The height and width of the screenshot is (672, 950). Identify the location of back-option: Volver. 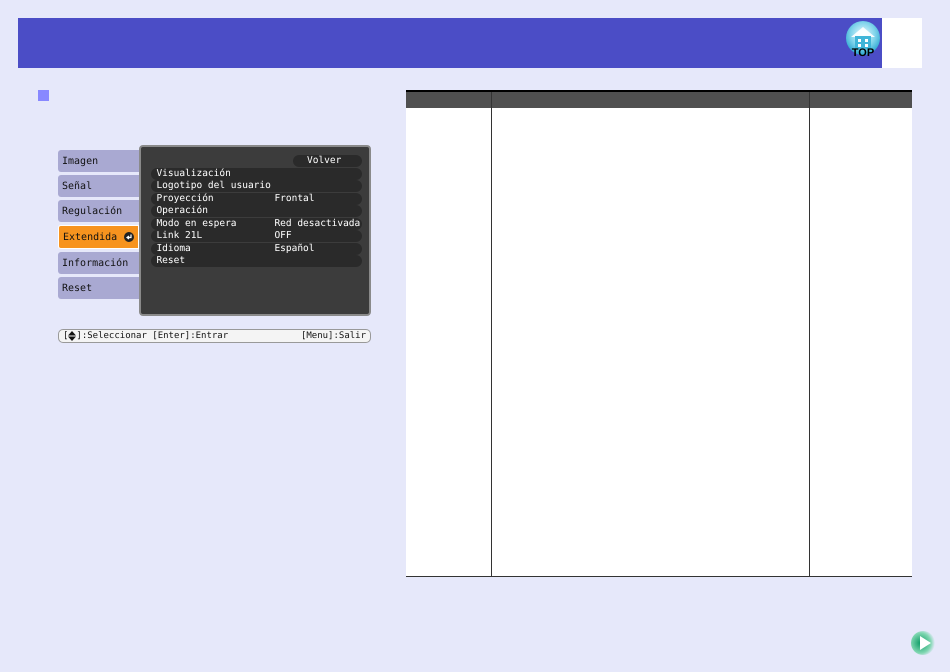
(327, 161).